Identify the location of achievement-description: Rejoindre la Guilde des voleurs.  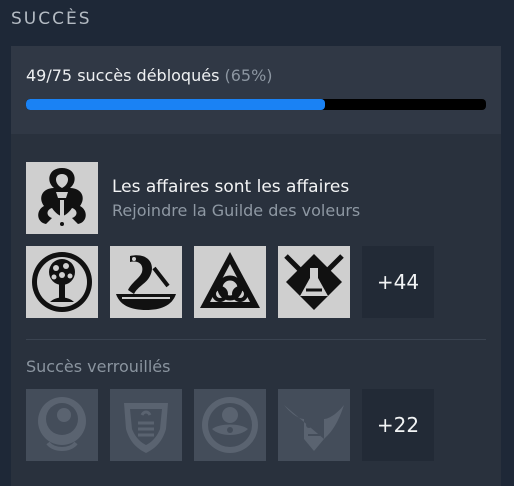
(236, 210).